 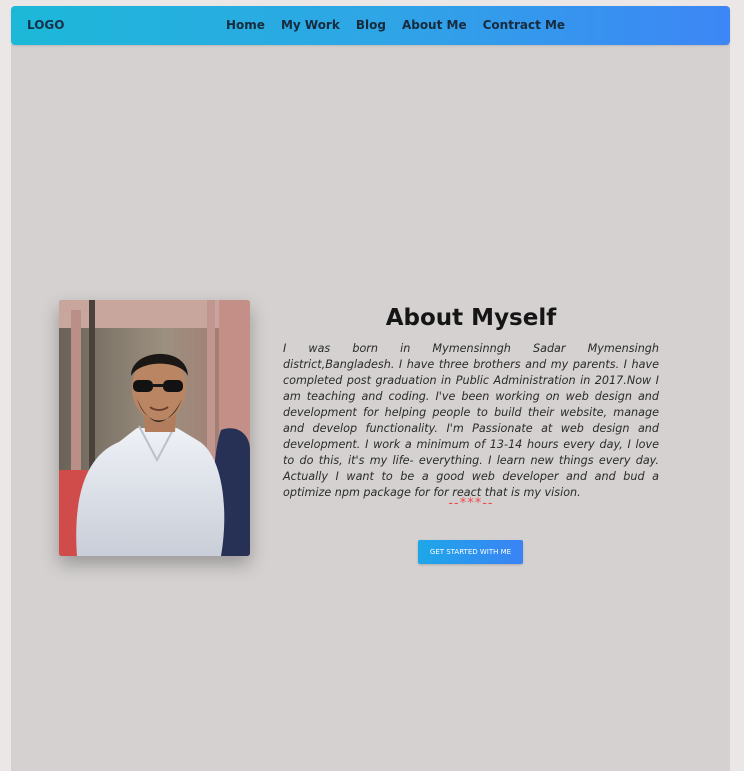 I want to click on nav-link-blog: Blog, so click(x=371, y=25).